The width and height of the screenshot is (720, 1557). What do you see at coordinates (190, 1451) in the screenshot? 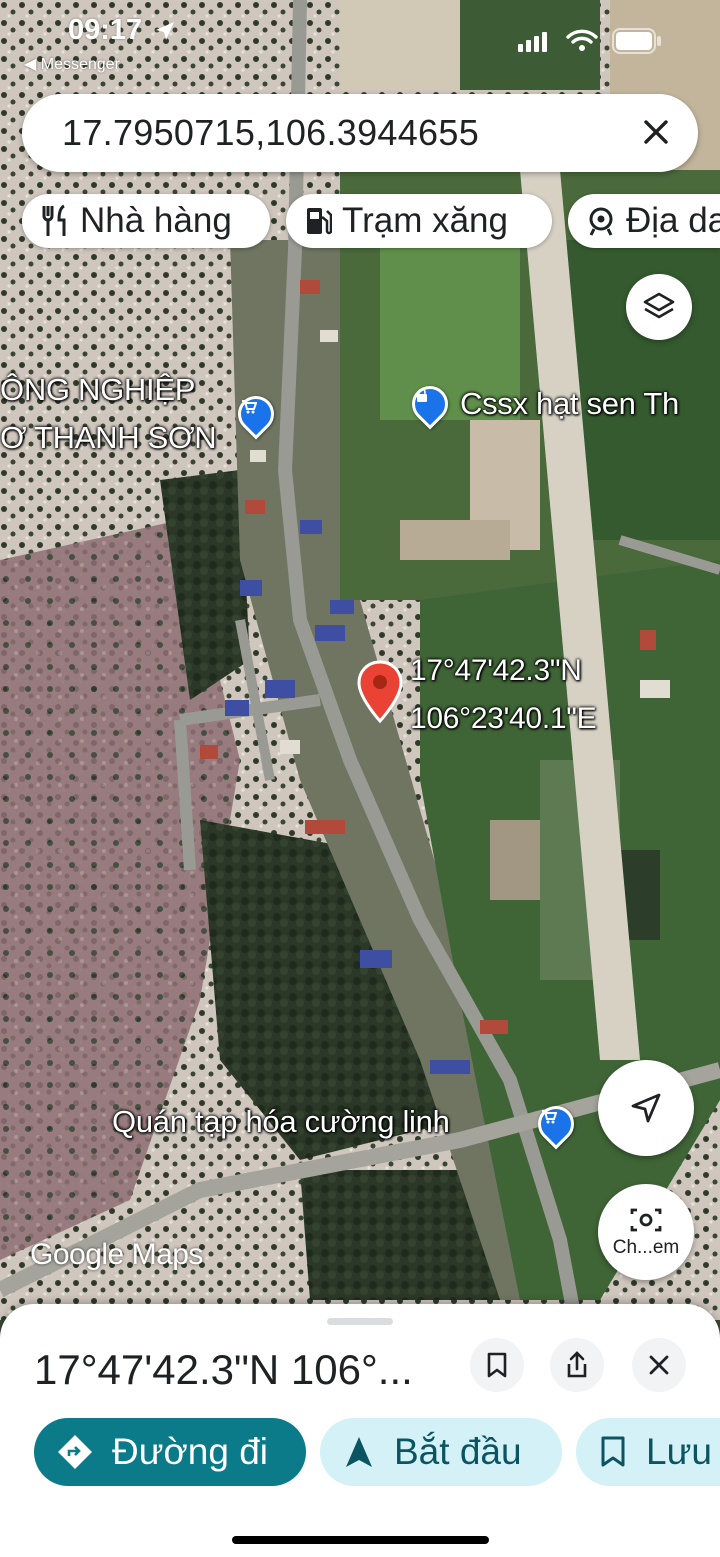
I see `directions-label: Đường đi` at bounding box center [190, 1451].